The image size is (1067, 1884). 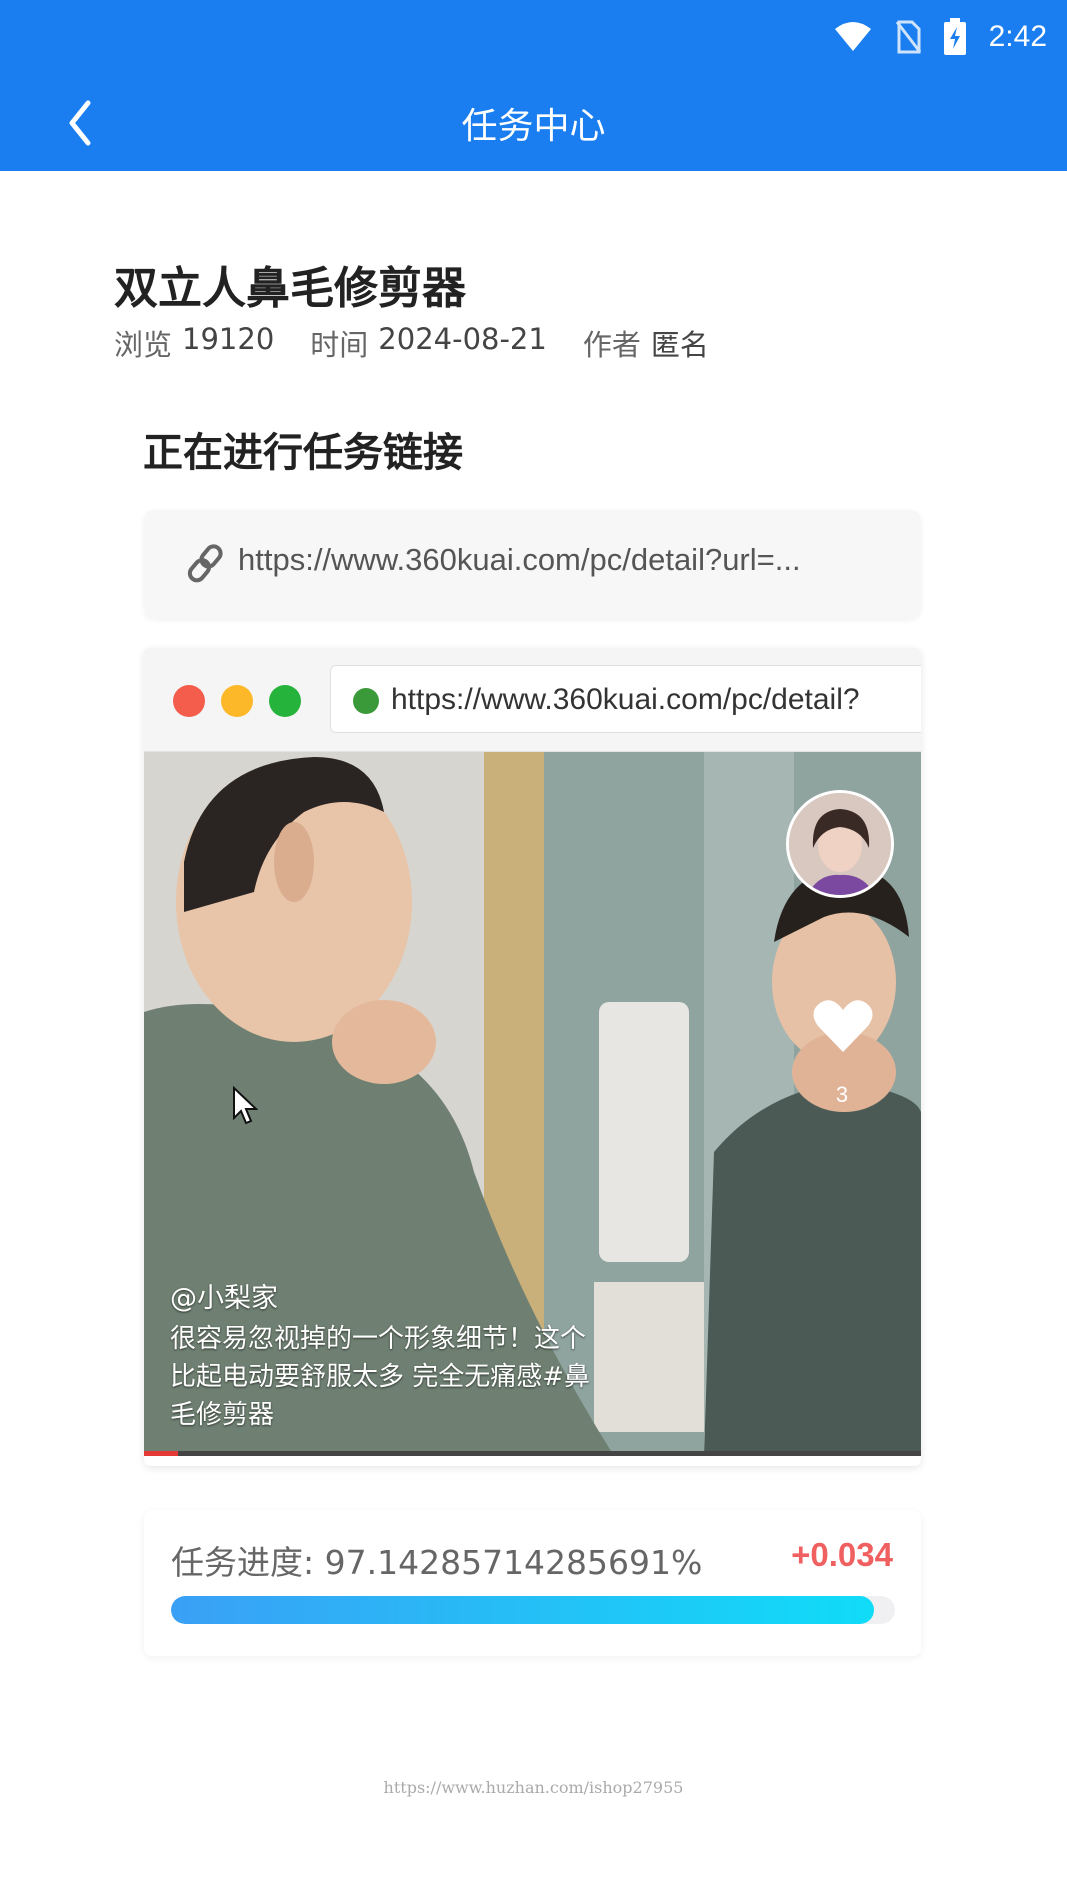 I want to click on browser-address-bar: https://www.360kuai.com/pc/detail?, so click(x=625, y=699).